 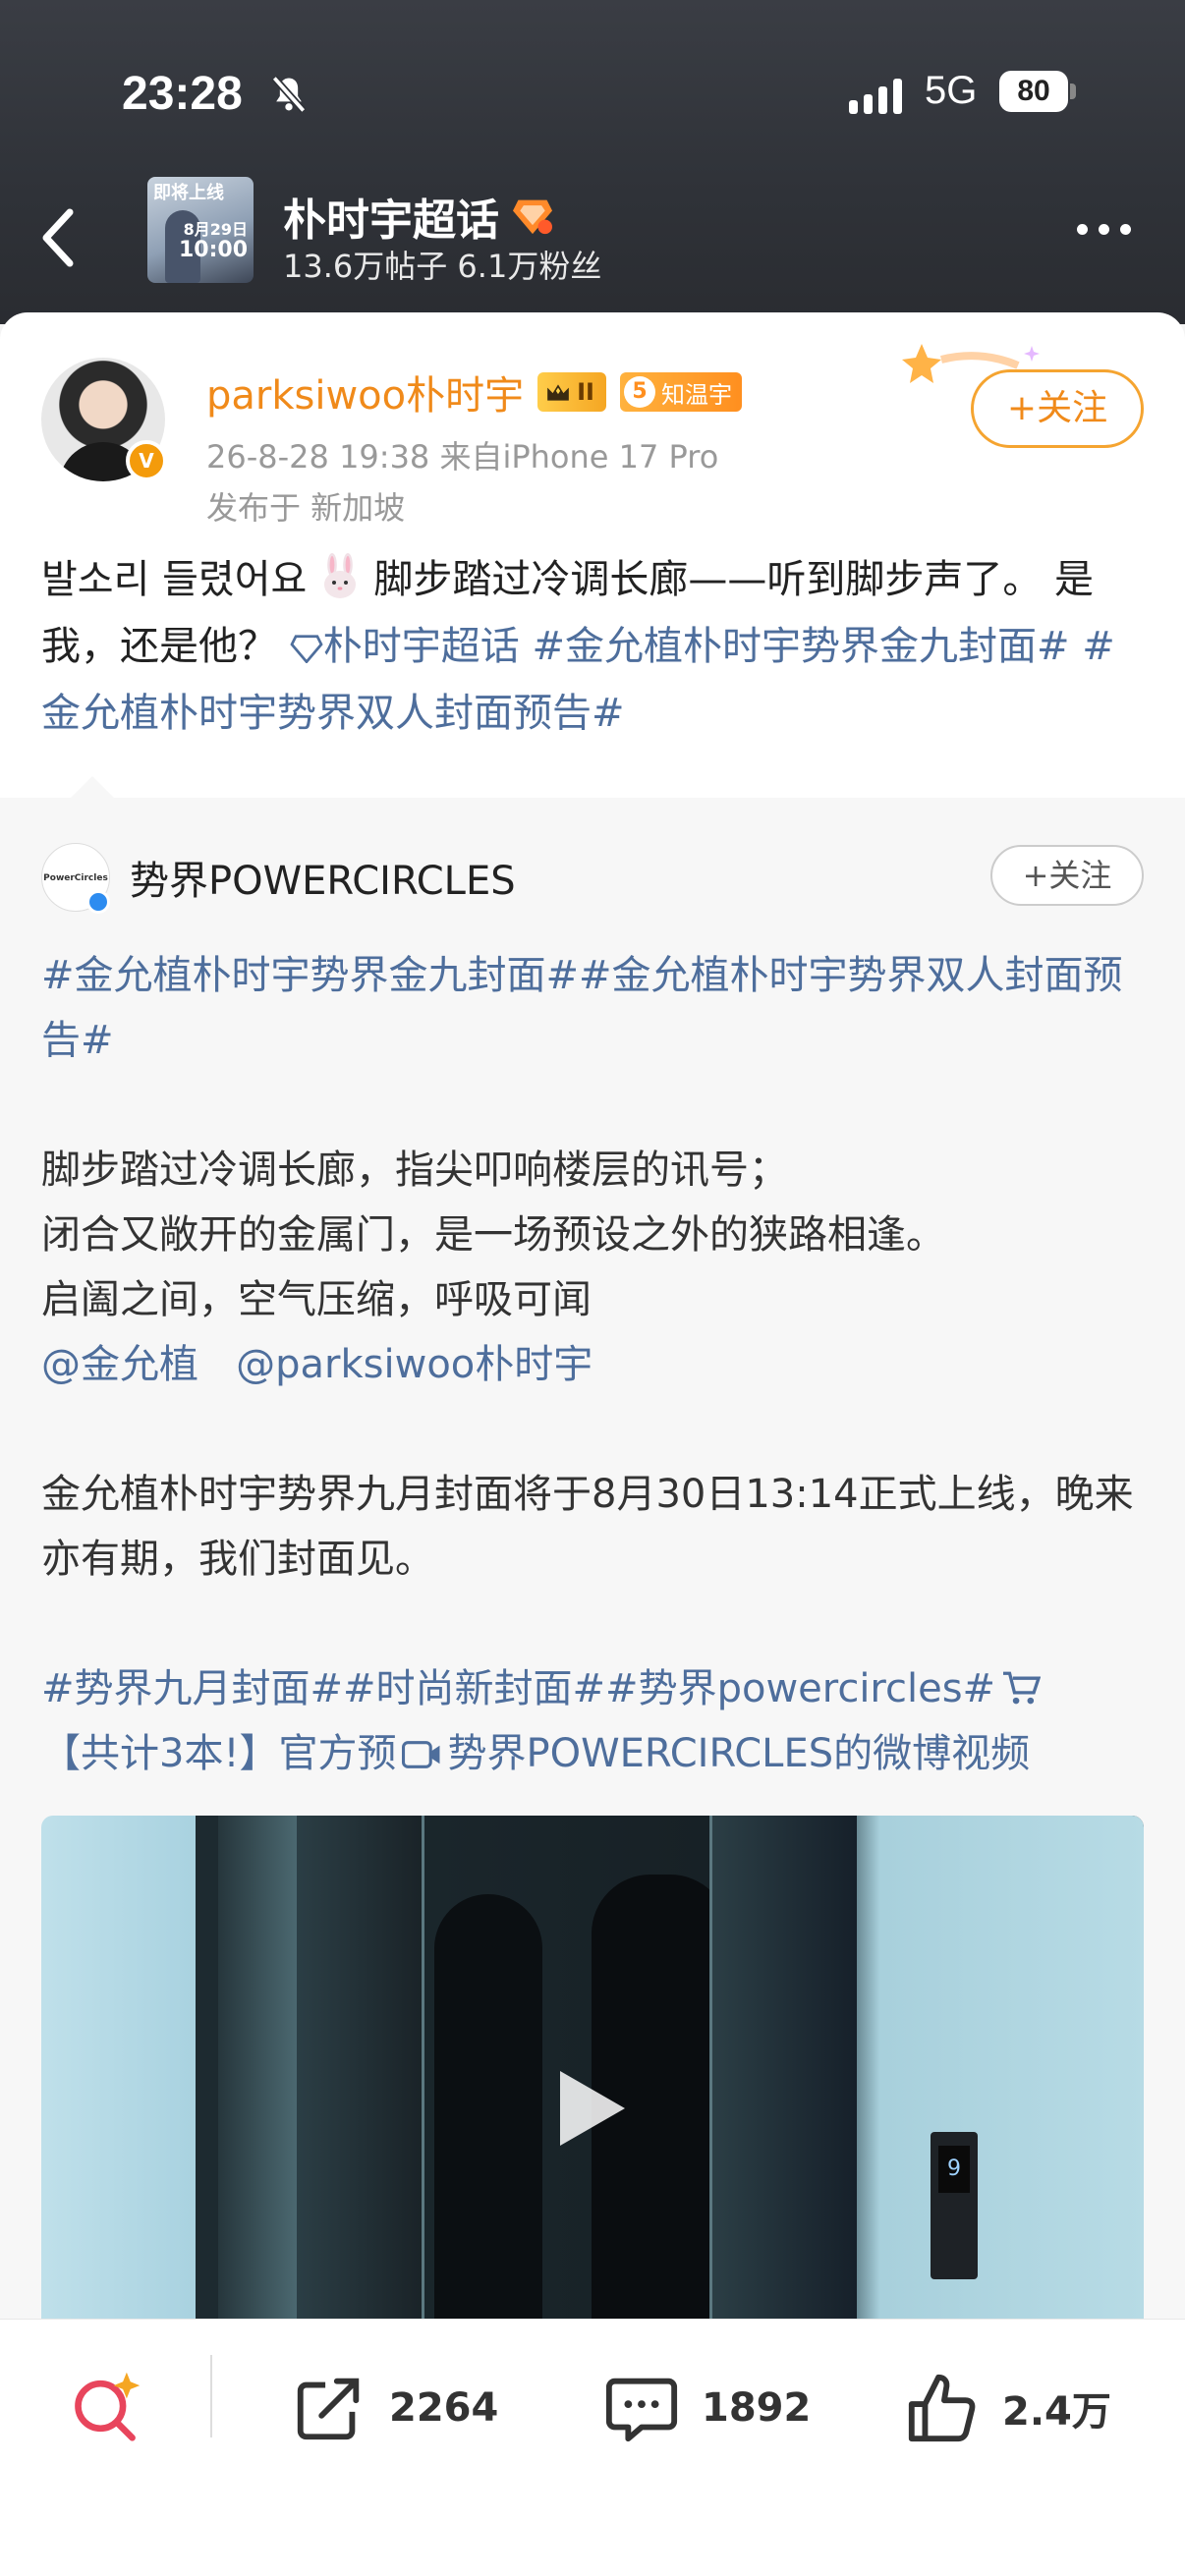 I want to click on more-options-icon, so click(x=1104, y=229).